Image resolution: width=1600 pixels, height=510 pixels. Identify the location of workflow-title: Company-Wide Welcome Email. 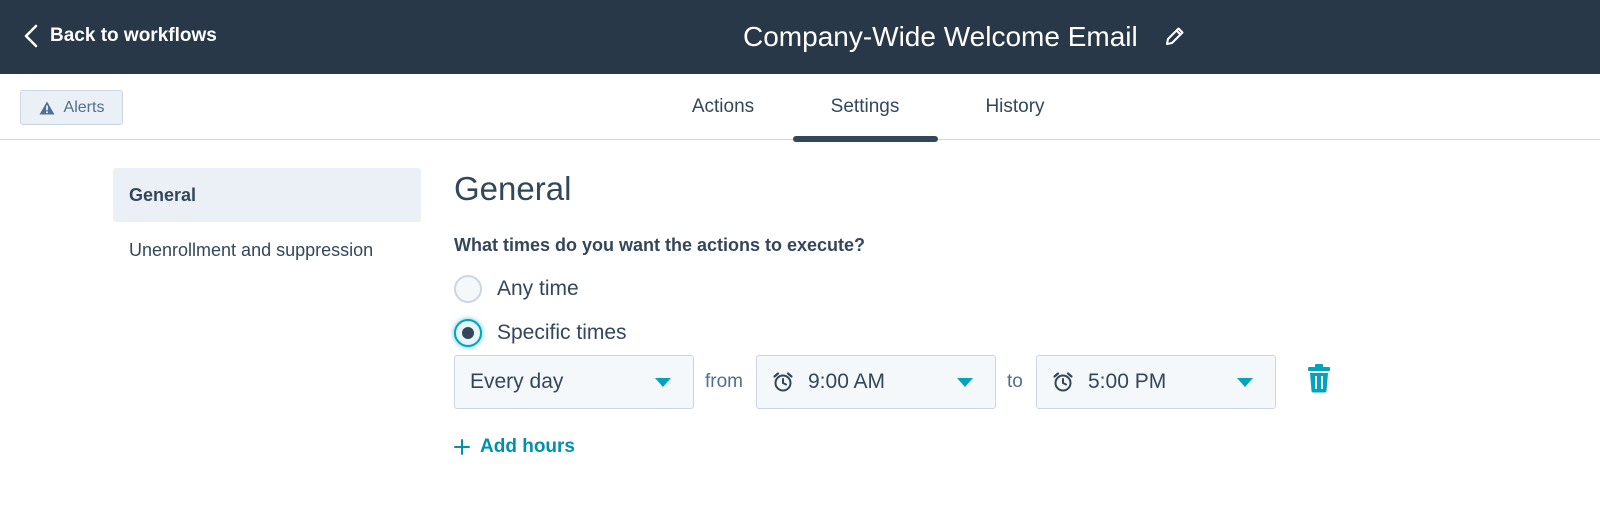
(940, 36).